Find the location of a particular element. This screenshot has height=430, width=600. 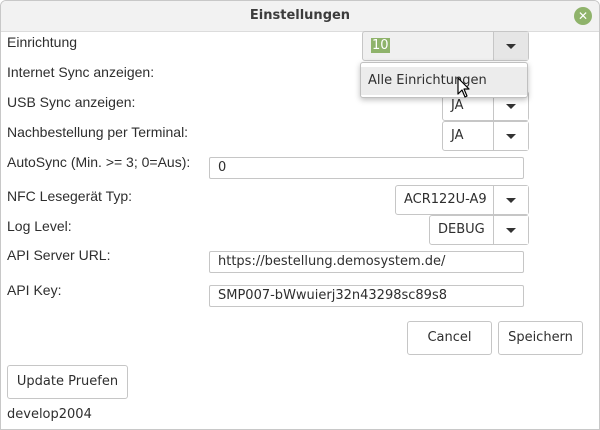

log-level-combo: DEBUG is located at coordinates (479, 230).